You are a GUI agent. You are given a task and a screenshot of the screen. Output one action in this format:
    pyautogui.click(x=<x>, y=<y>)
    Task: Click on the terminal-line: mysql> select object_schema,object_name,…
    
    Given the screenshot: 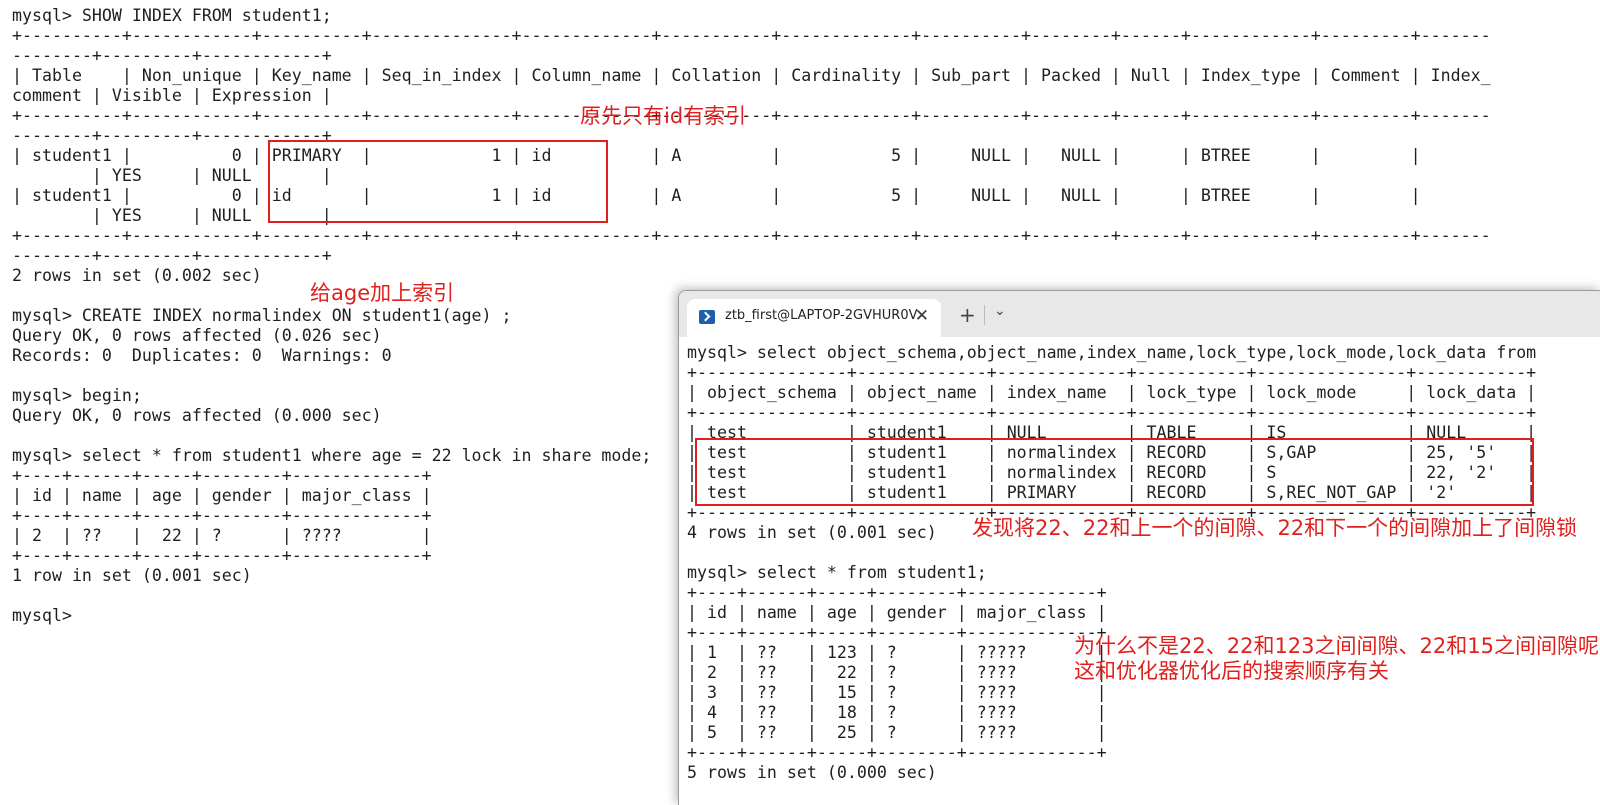 What is the action you would take?
    pyautogui.click(x=1112, y=352)
    